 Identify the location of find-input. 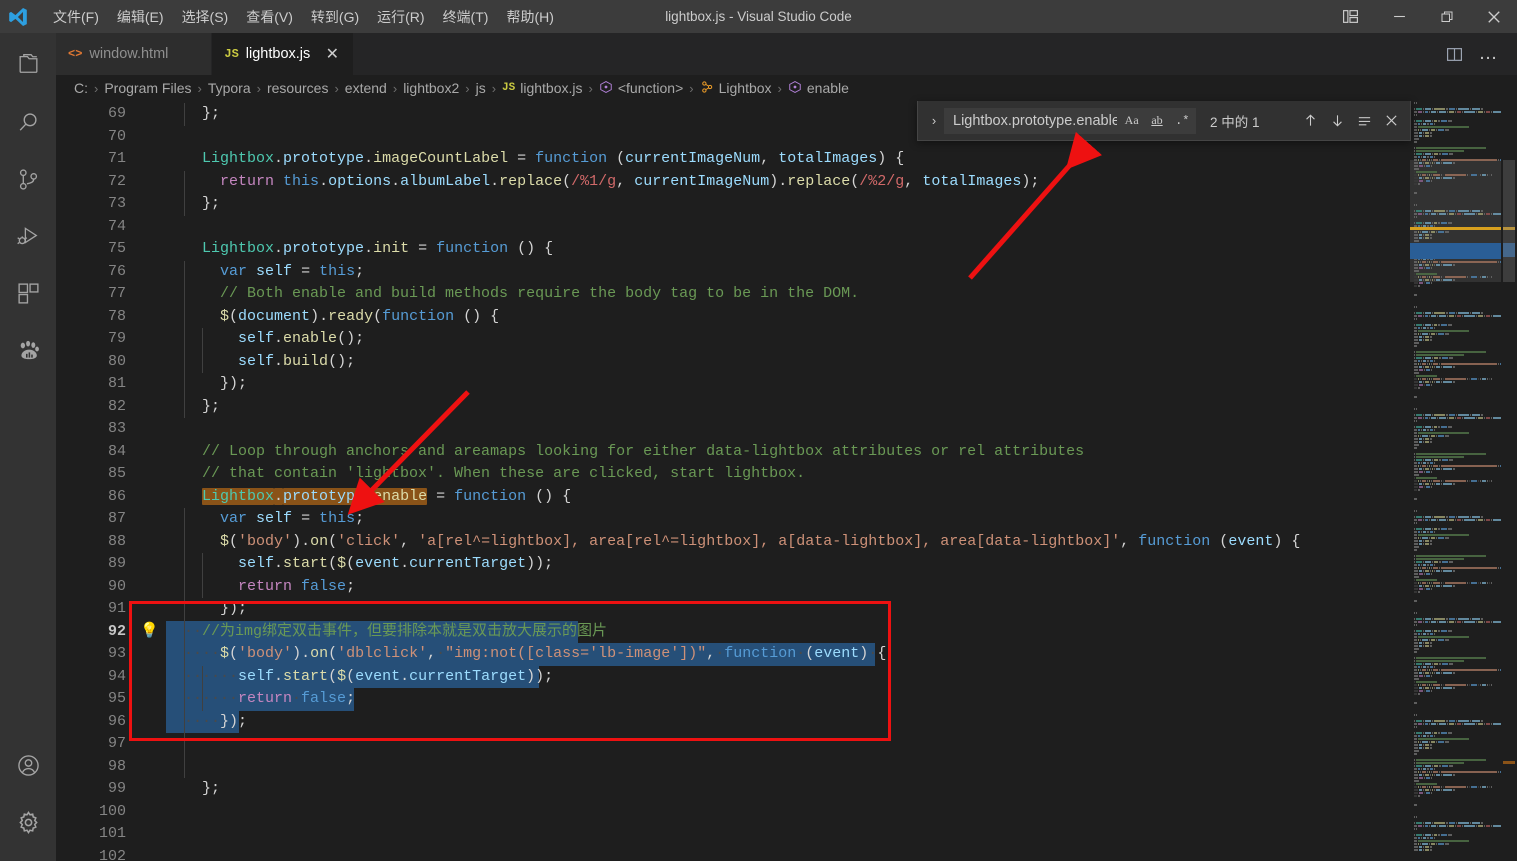
(1035, 120).